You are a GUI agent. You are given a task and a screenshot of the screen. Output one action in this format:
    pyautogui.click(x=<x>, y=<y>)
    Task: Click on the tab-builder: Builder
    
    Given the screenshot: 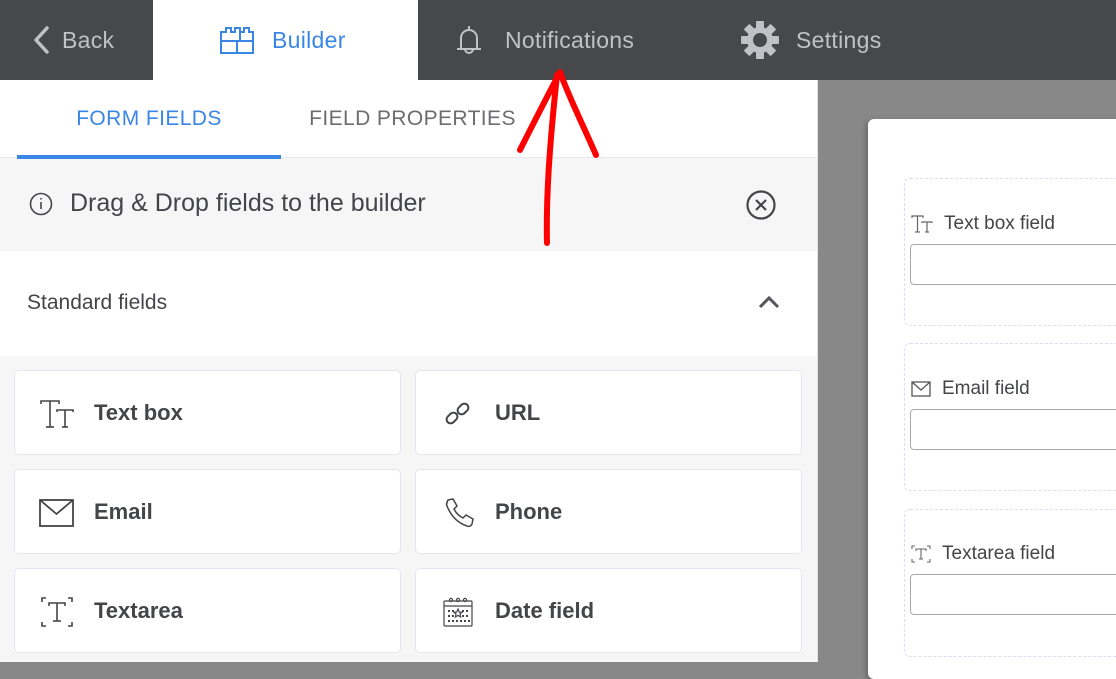 What is the action you would take?
    pyautogui.click(x=285, y=40)
    